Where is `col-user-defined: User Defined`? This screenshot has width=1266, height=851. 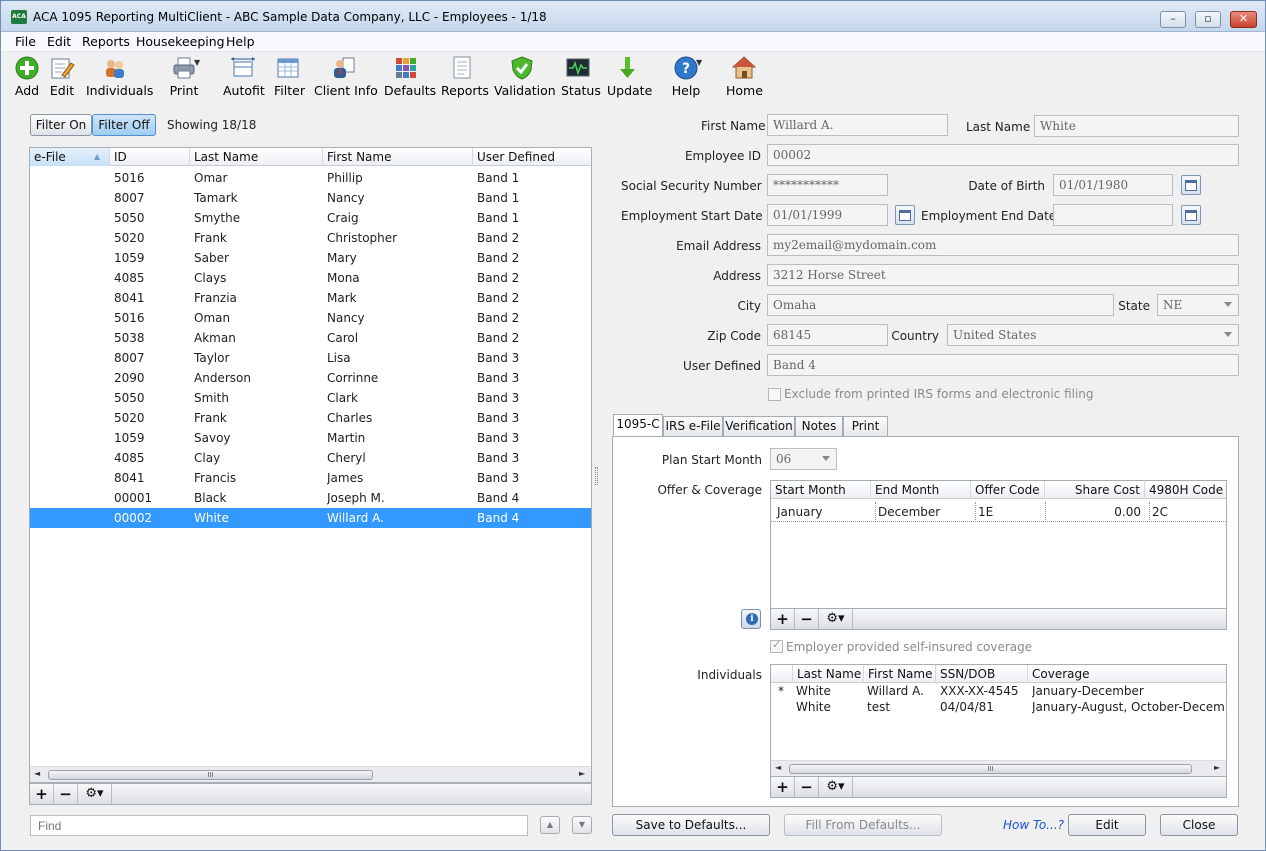
col-user-defined: User Defined is located at coordinates (532, 157).